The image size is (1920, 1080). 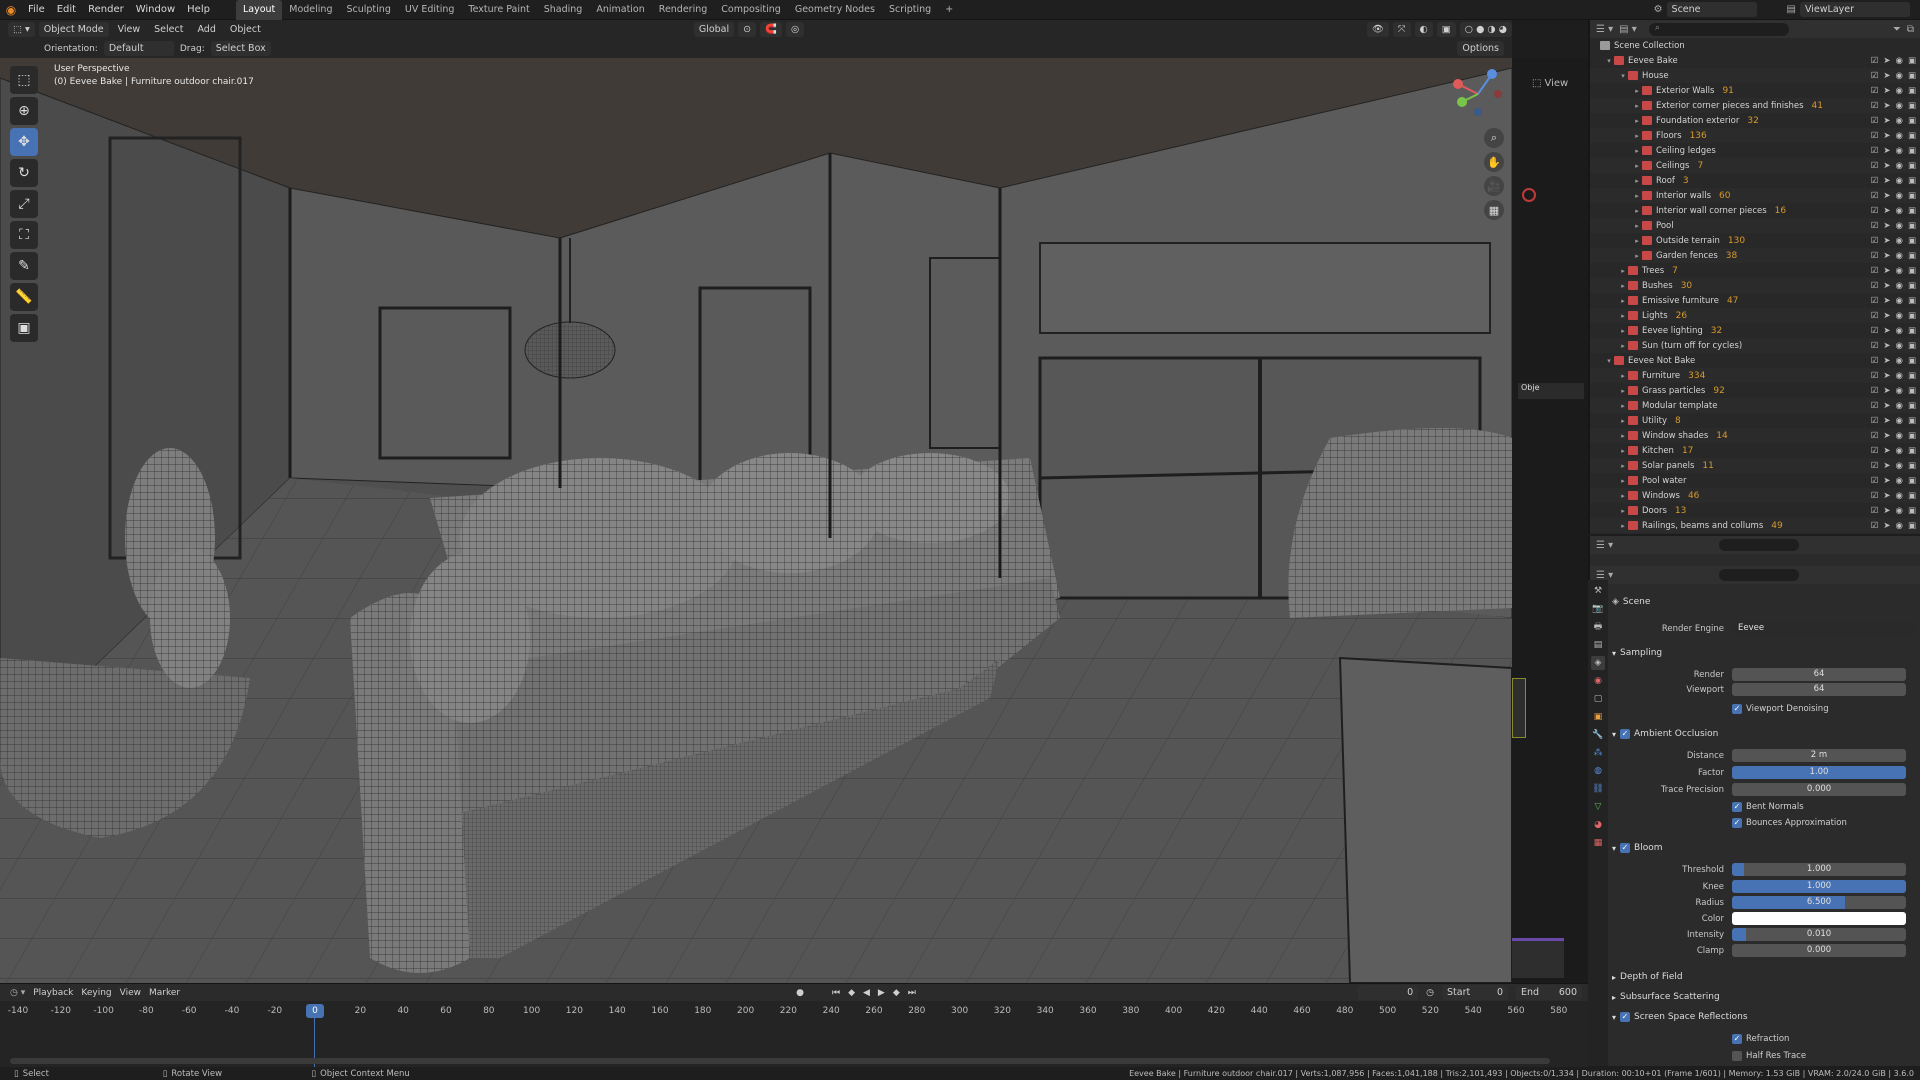 I want to click on jump-start-icon: ⏮, so click(x=836, y=993).